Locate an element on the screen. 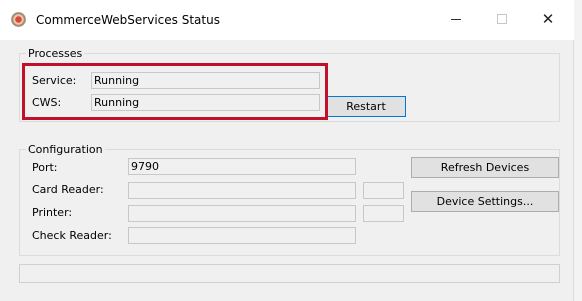 This screenshot has width=582, height=301. window-title: CommerceWebServices Status is located at coordinates (128, 20).